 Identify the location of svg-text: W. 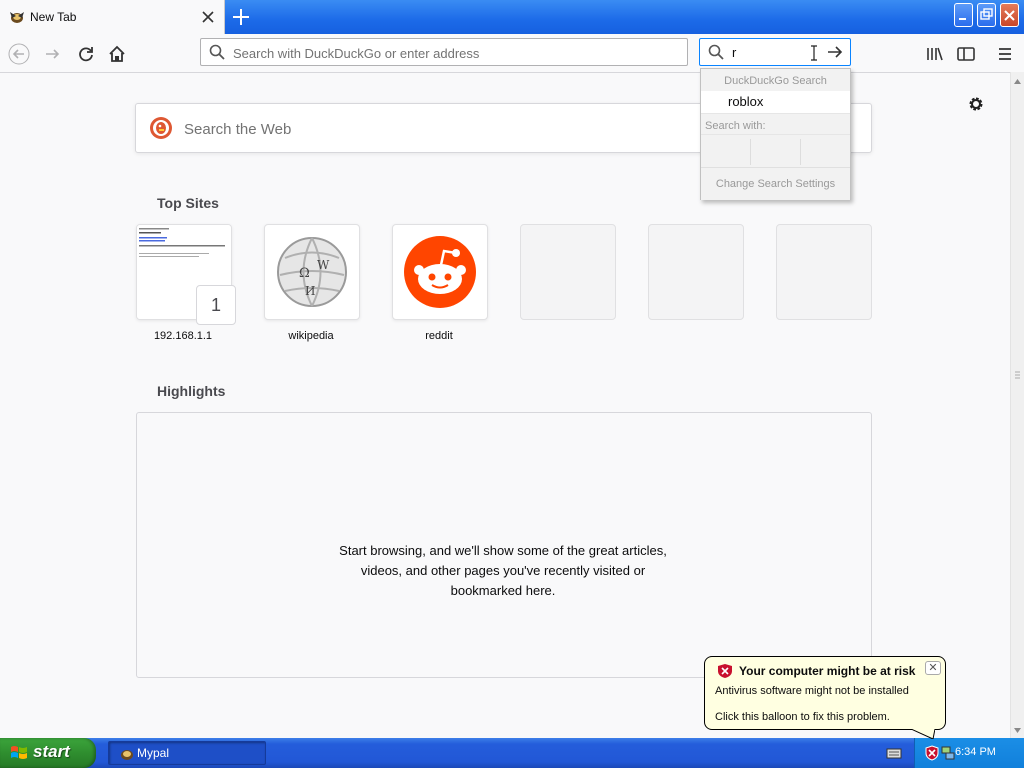
(323, 265).